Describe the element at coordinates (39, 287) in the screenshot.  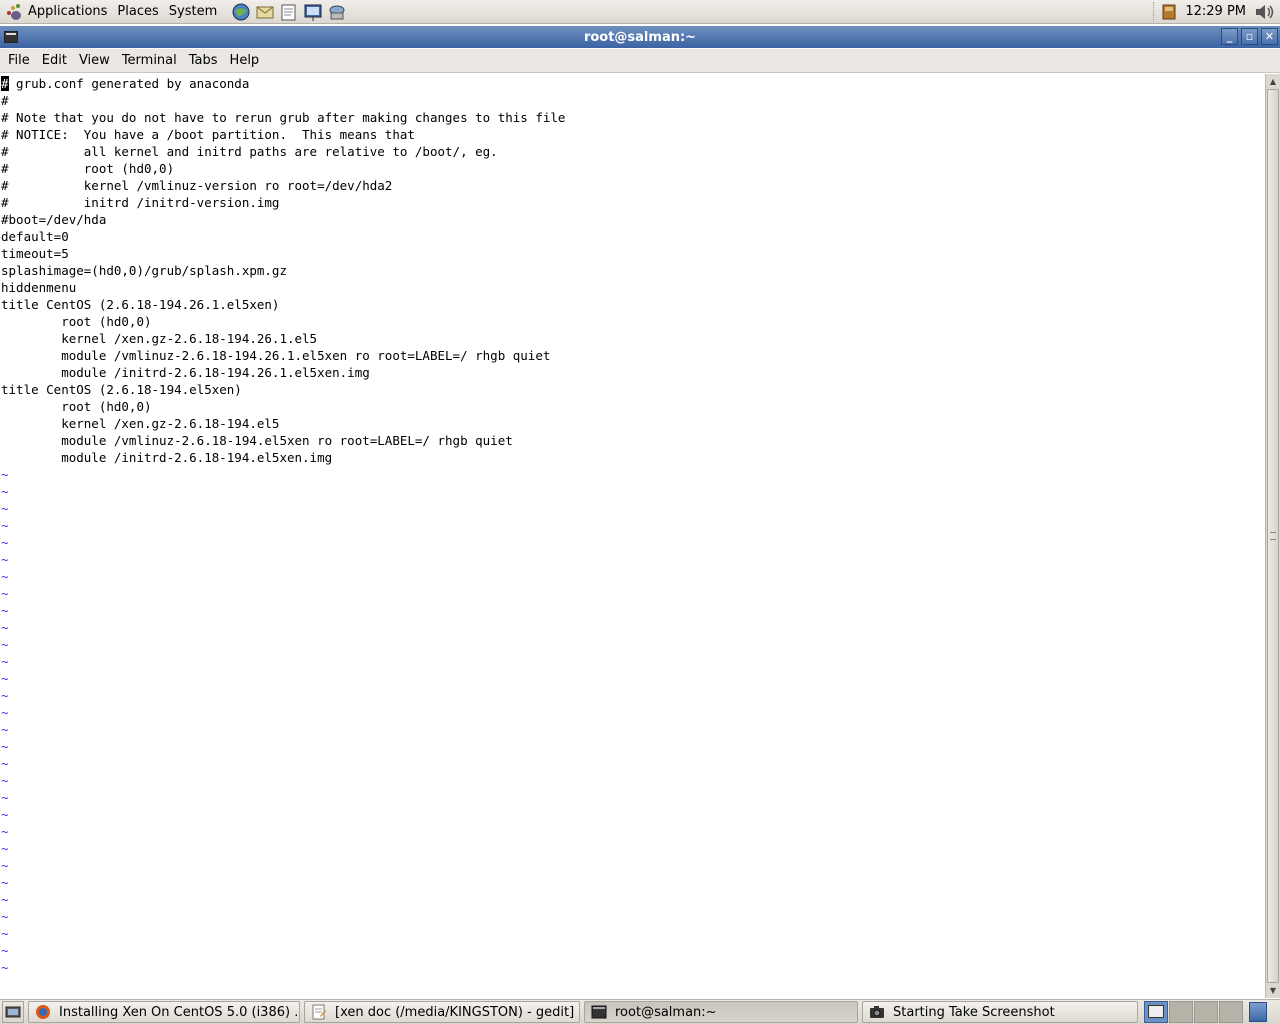
I see `terminal-line: hiddenmenu` at that location.